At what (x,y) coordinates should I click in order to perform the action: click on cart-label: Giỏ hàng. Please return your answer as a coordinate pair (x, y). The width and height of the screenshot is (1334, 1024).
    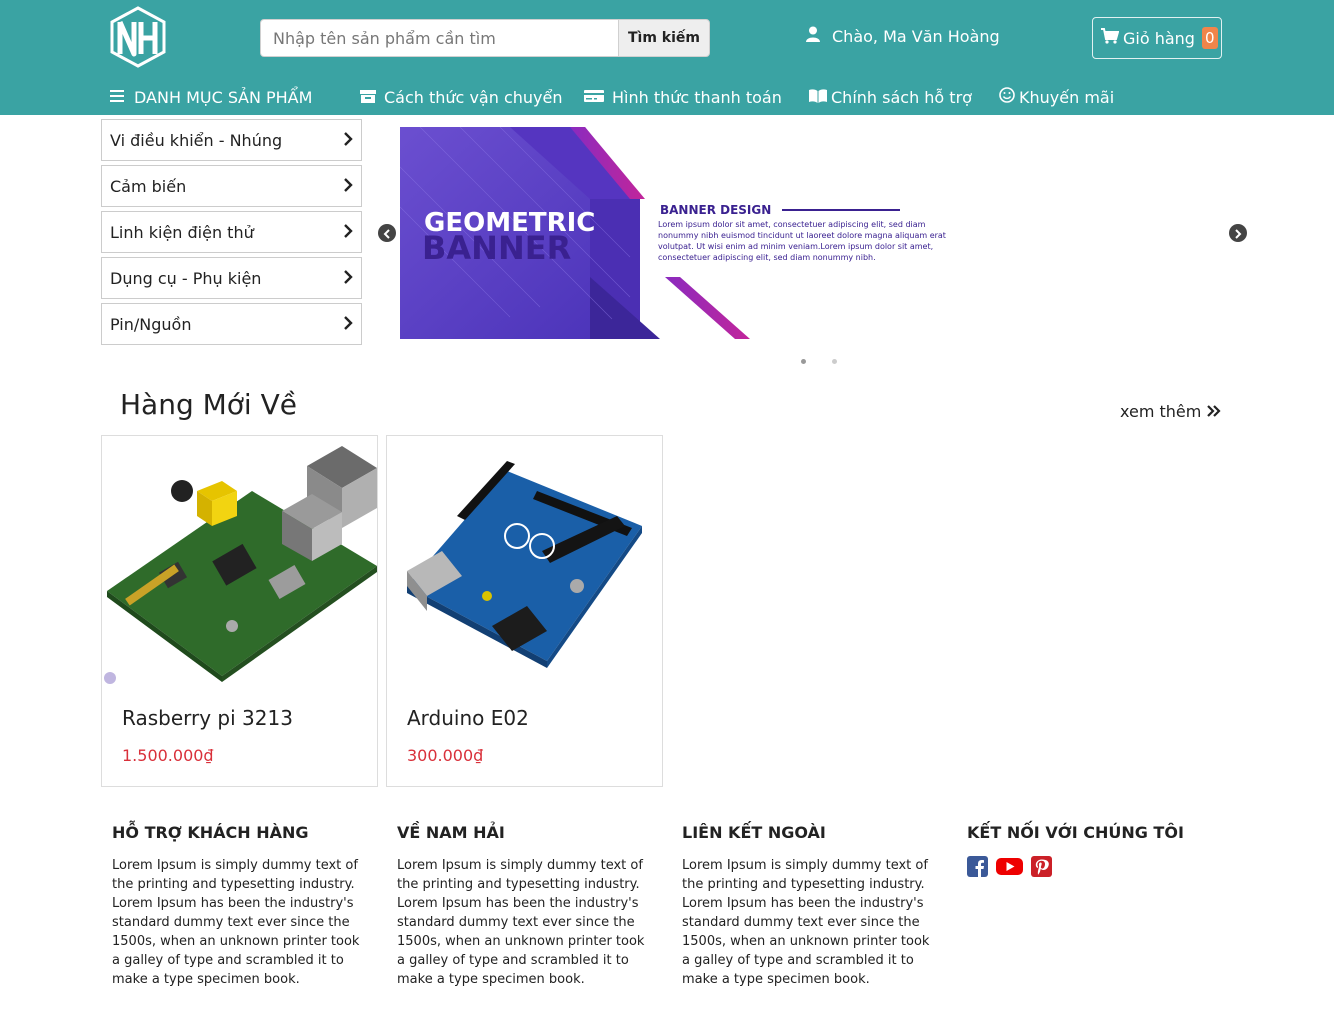
    Looking at the image, I should click on (1159, 38).